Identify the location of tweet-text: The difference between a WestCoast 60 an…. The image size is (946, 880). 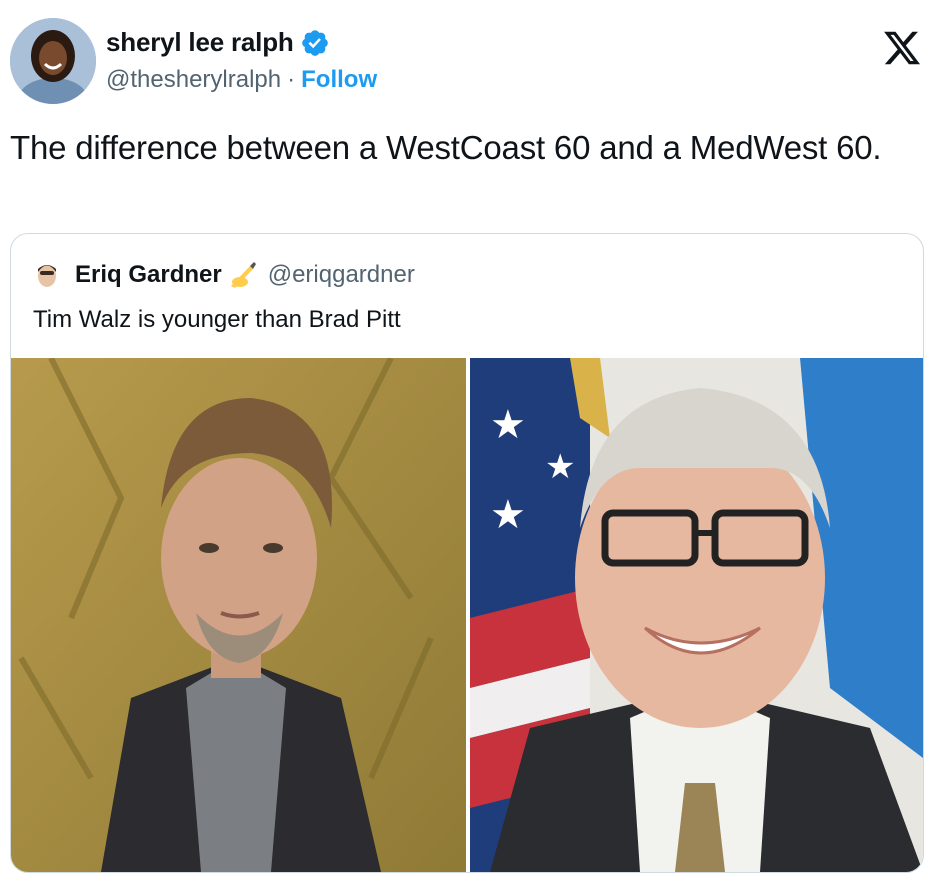
(446, 147).